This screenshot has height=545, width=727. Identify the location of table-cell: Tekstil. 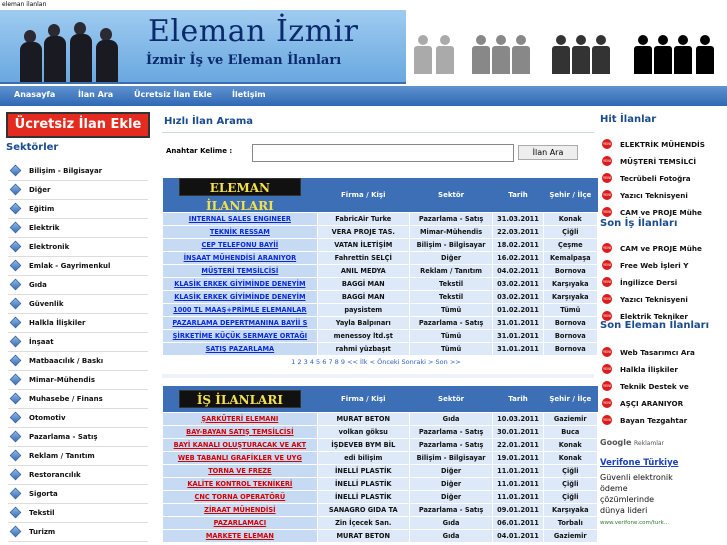
(451, 297).